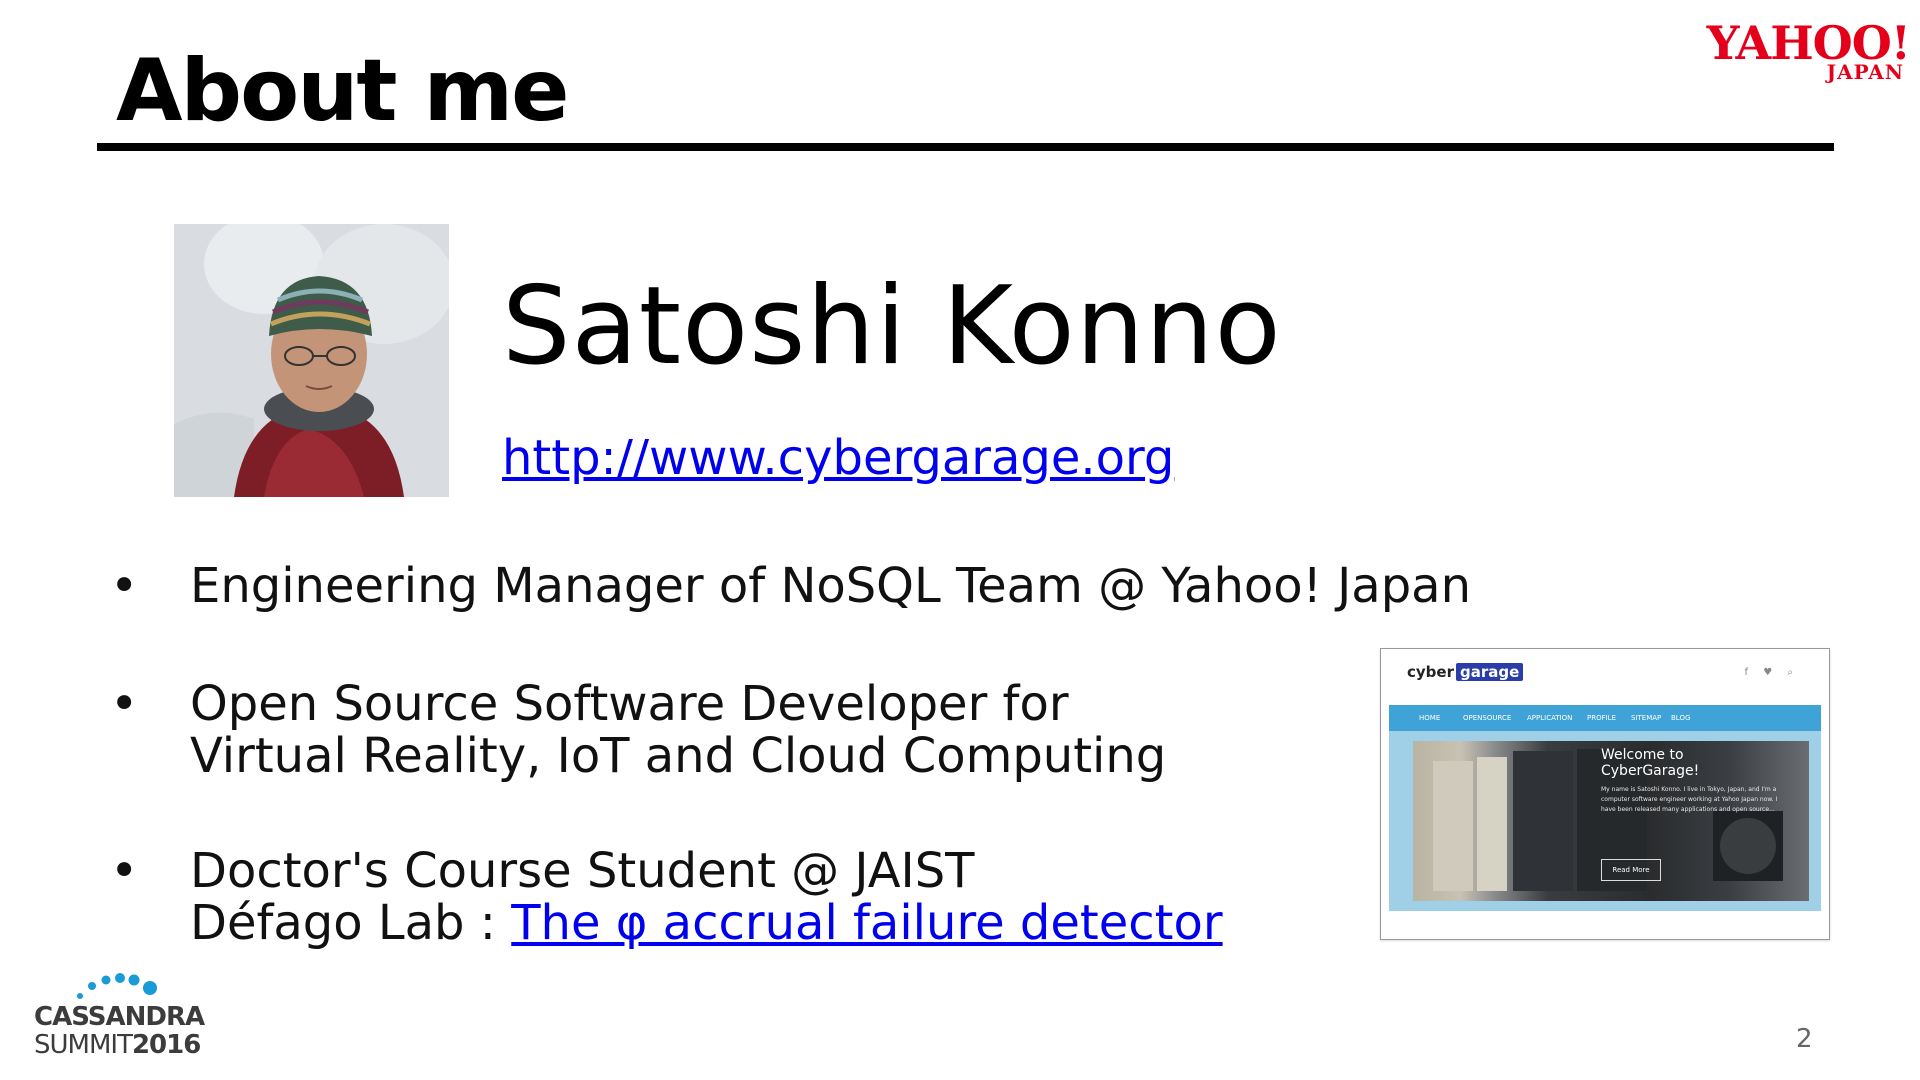 The image size is (1920, 1080). I want to click on site-logo-box: garage, so click(1489, 672).